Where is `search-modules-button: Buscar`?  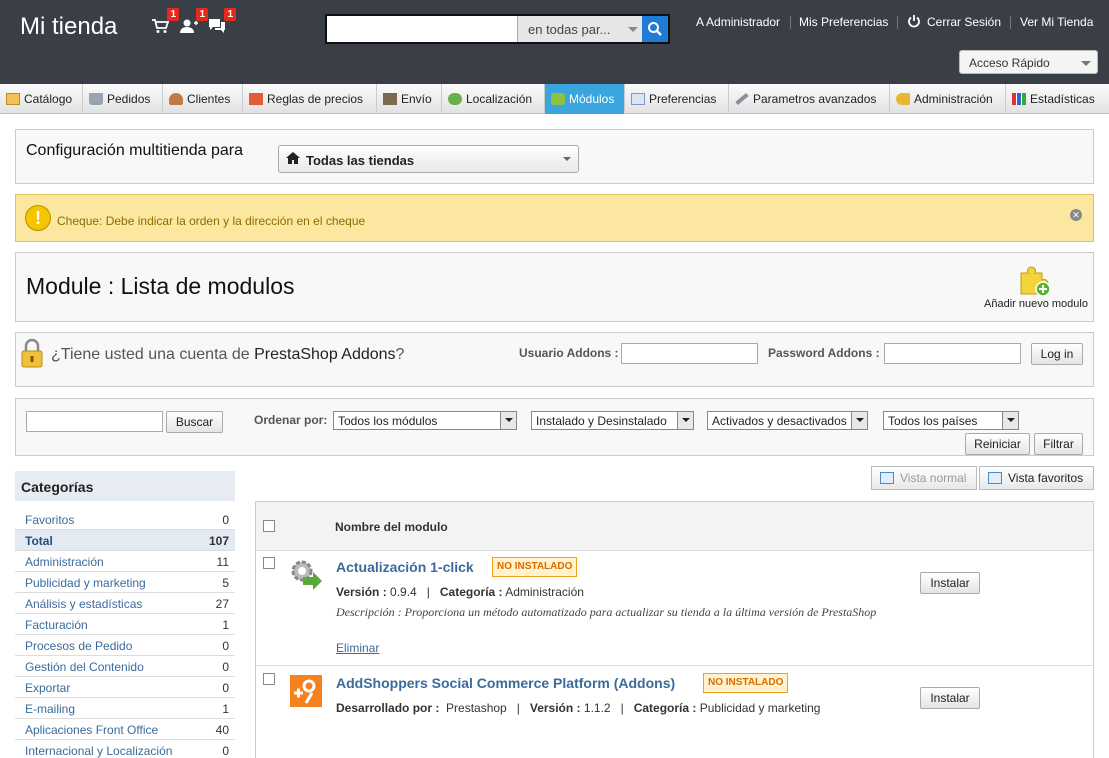 search-modules-button: Buscar is located at coordinates (194, 422).